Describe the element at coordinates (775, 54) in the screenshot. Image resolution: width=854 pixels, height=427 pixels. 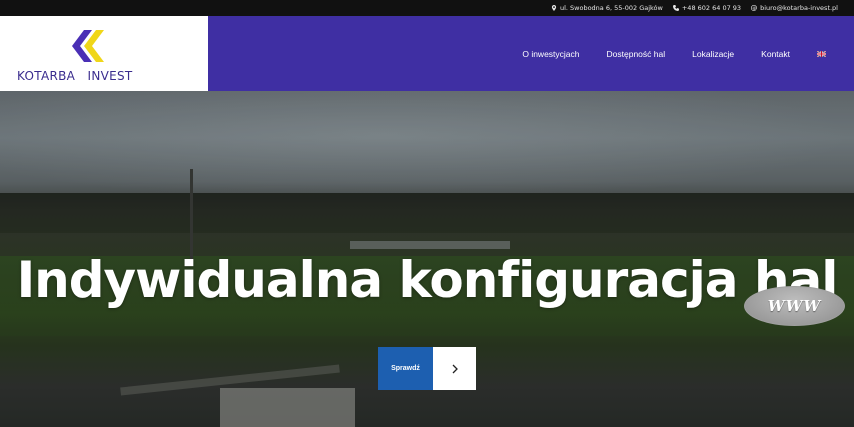
I see `nav-item-kontakt: Kontakt` at that location.